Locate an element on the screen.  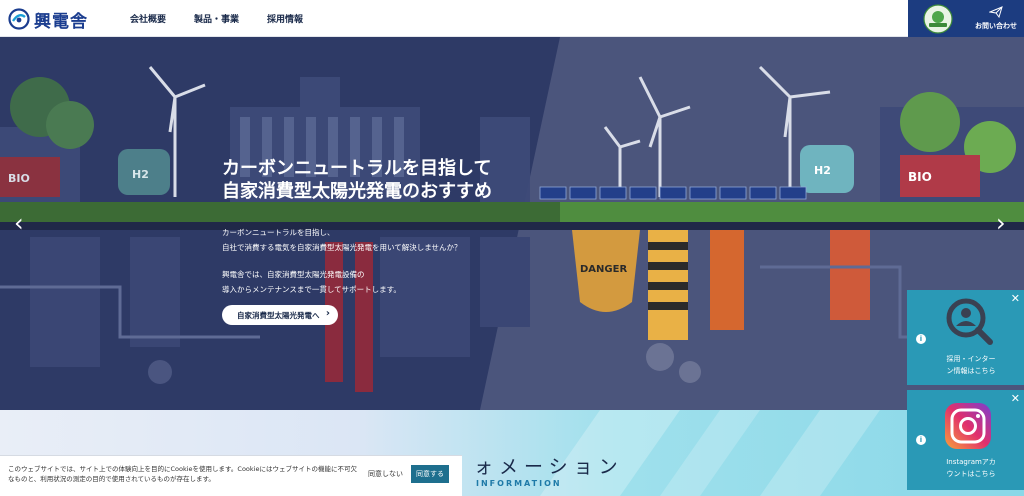
paper-plane-icon is located at coordinates (996, 12).